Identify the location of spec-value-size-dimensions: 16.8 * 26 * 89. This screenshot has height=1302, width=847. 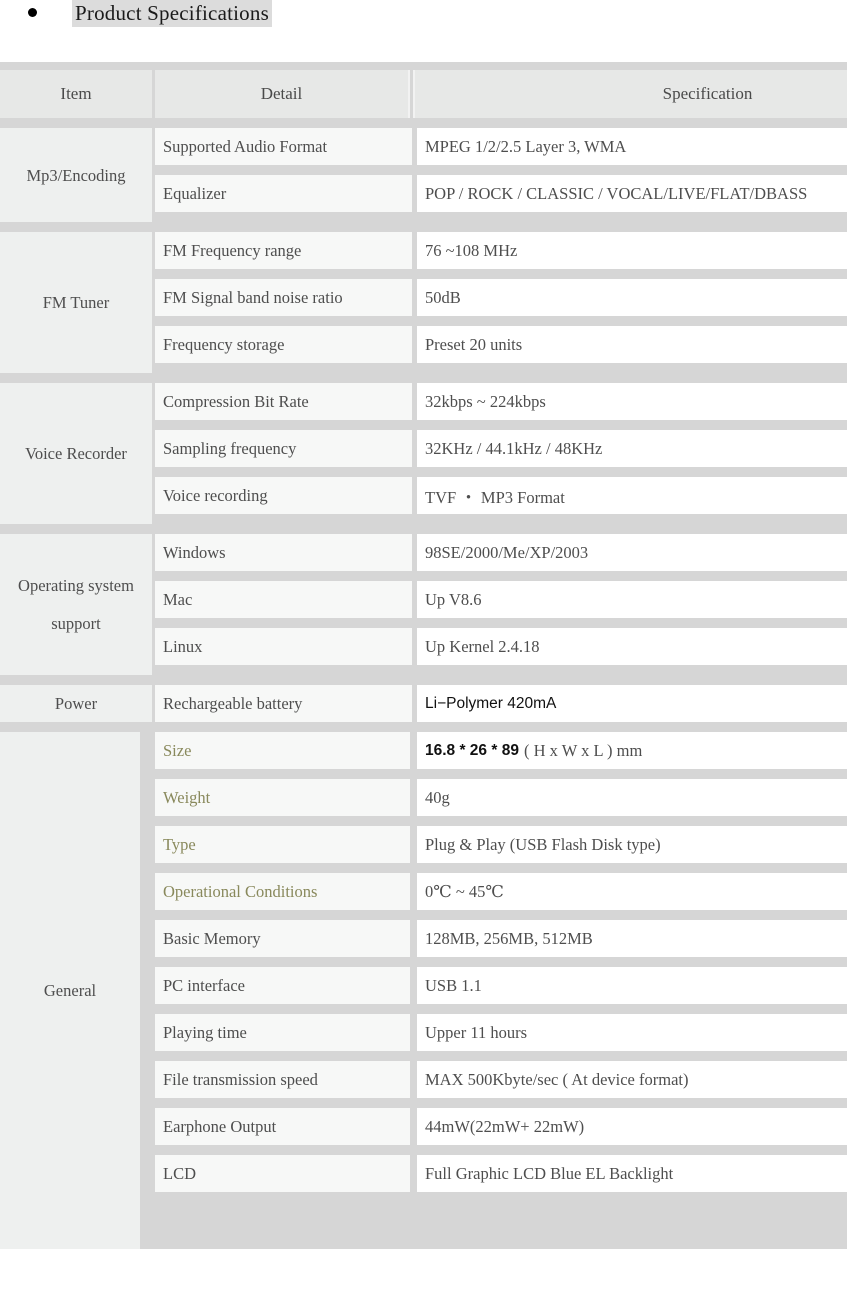
(472, 750).